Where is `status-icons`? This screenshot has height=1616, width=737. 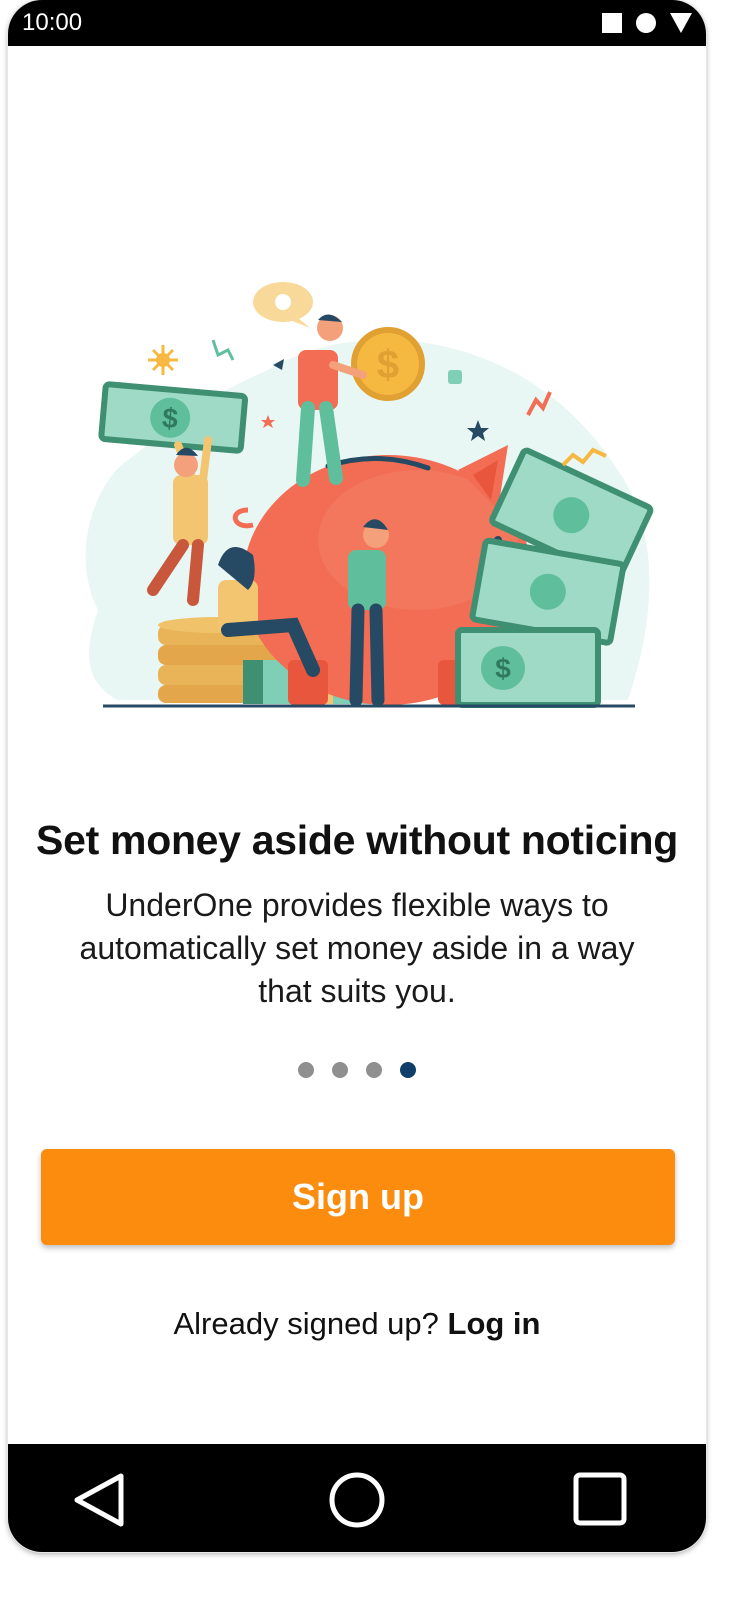 status-icons is located at coordinates (647, 23).